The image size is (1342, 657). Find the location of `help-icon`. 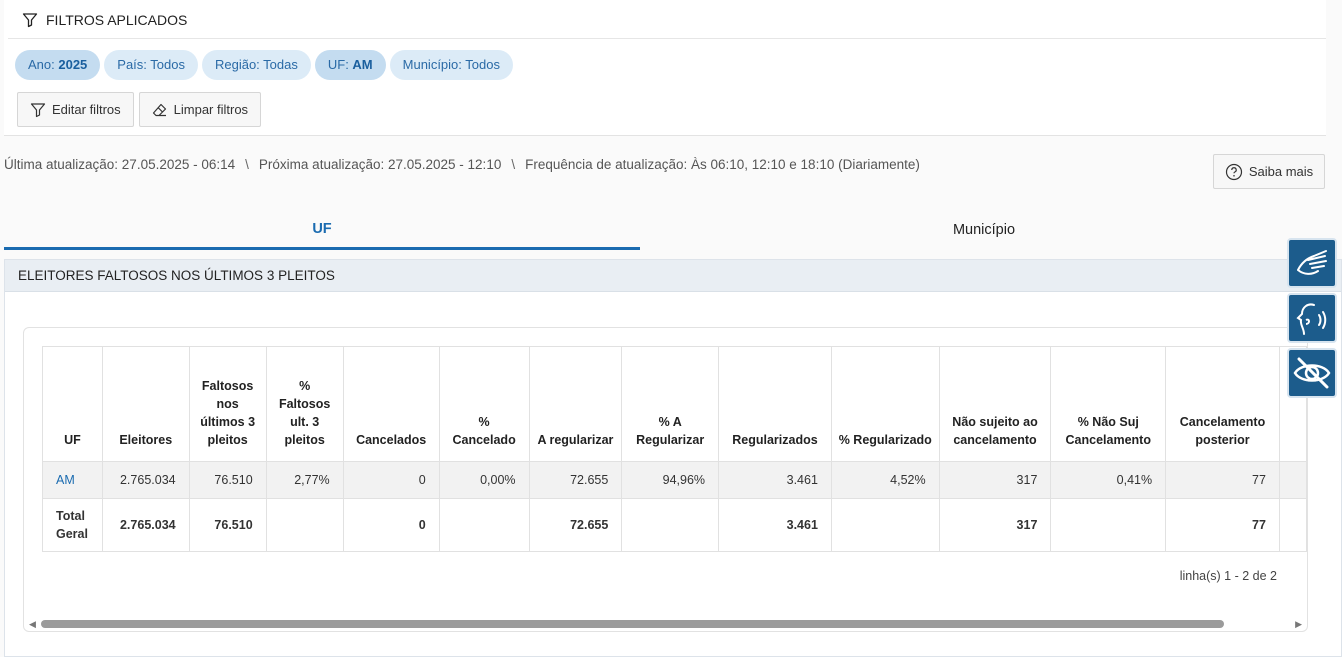

help-icon is located at coordinates (1233, 171).